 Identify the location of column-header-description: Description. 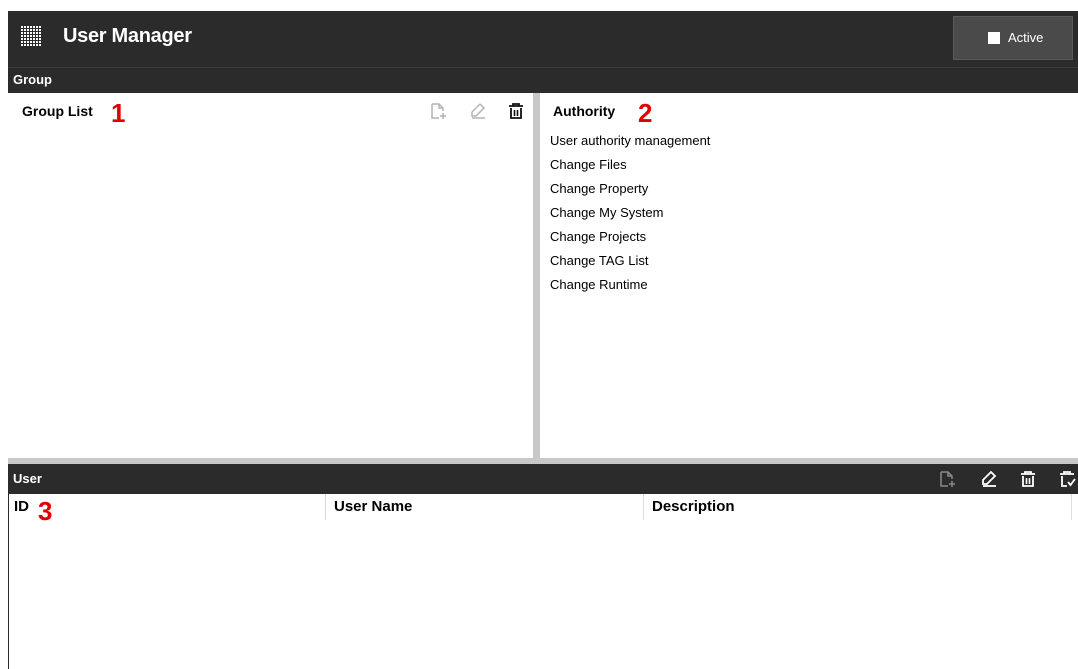
(693, 507).